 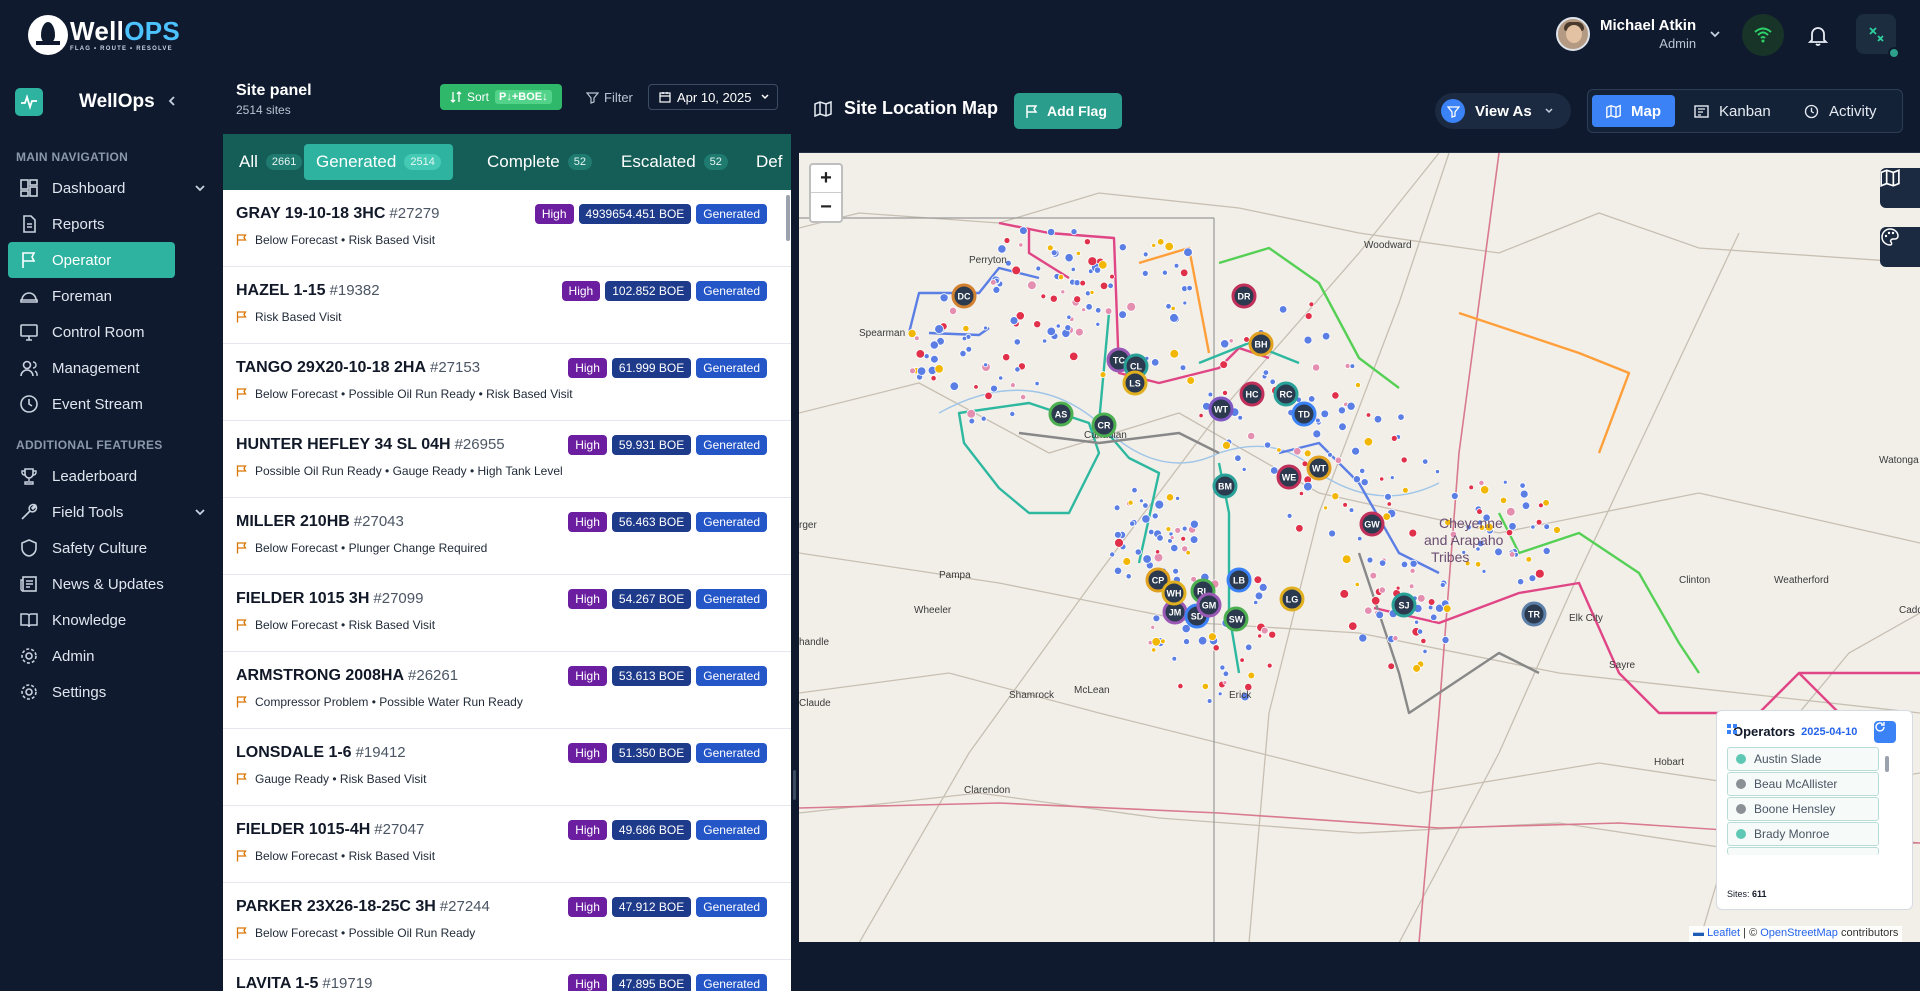 I want to click on place-label: Perryton, so click(x=988, y=260).